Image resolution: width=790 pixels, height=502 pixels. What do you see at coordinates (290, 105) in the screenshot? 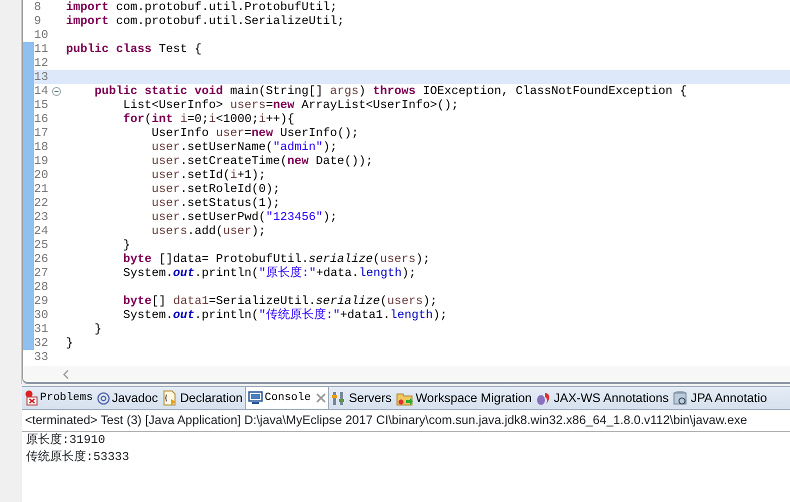
I see `code-line: List<UserInfo> users=new ArrayList<UserInfo>();` at bounding box center [290, 105].